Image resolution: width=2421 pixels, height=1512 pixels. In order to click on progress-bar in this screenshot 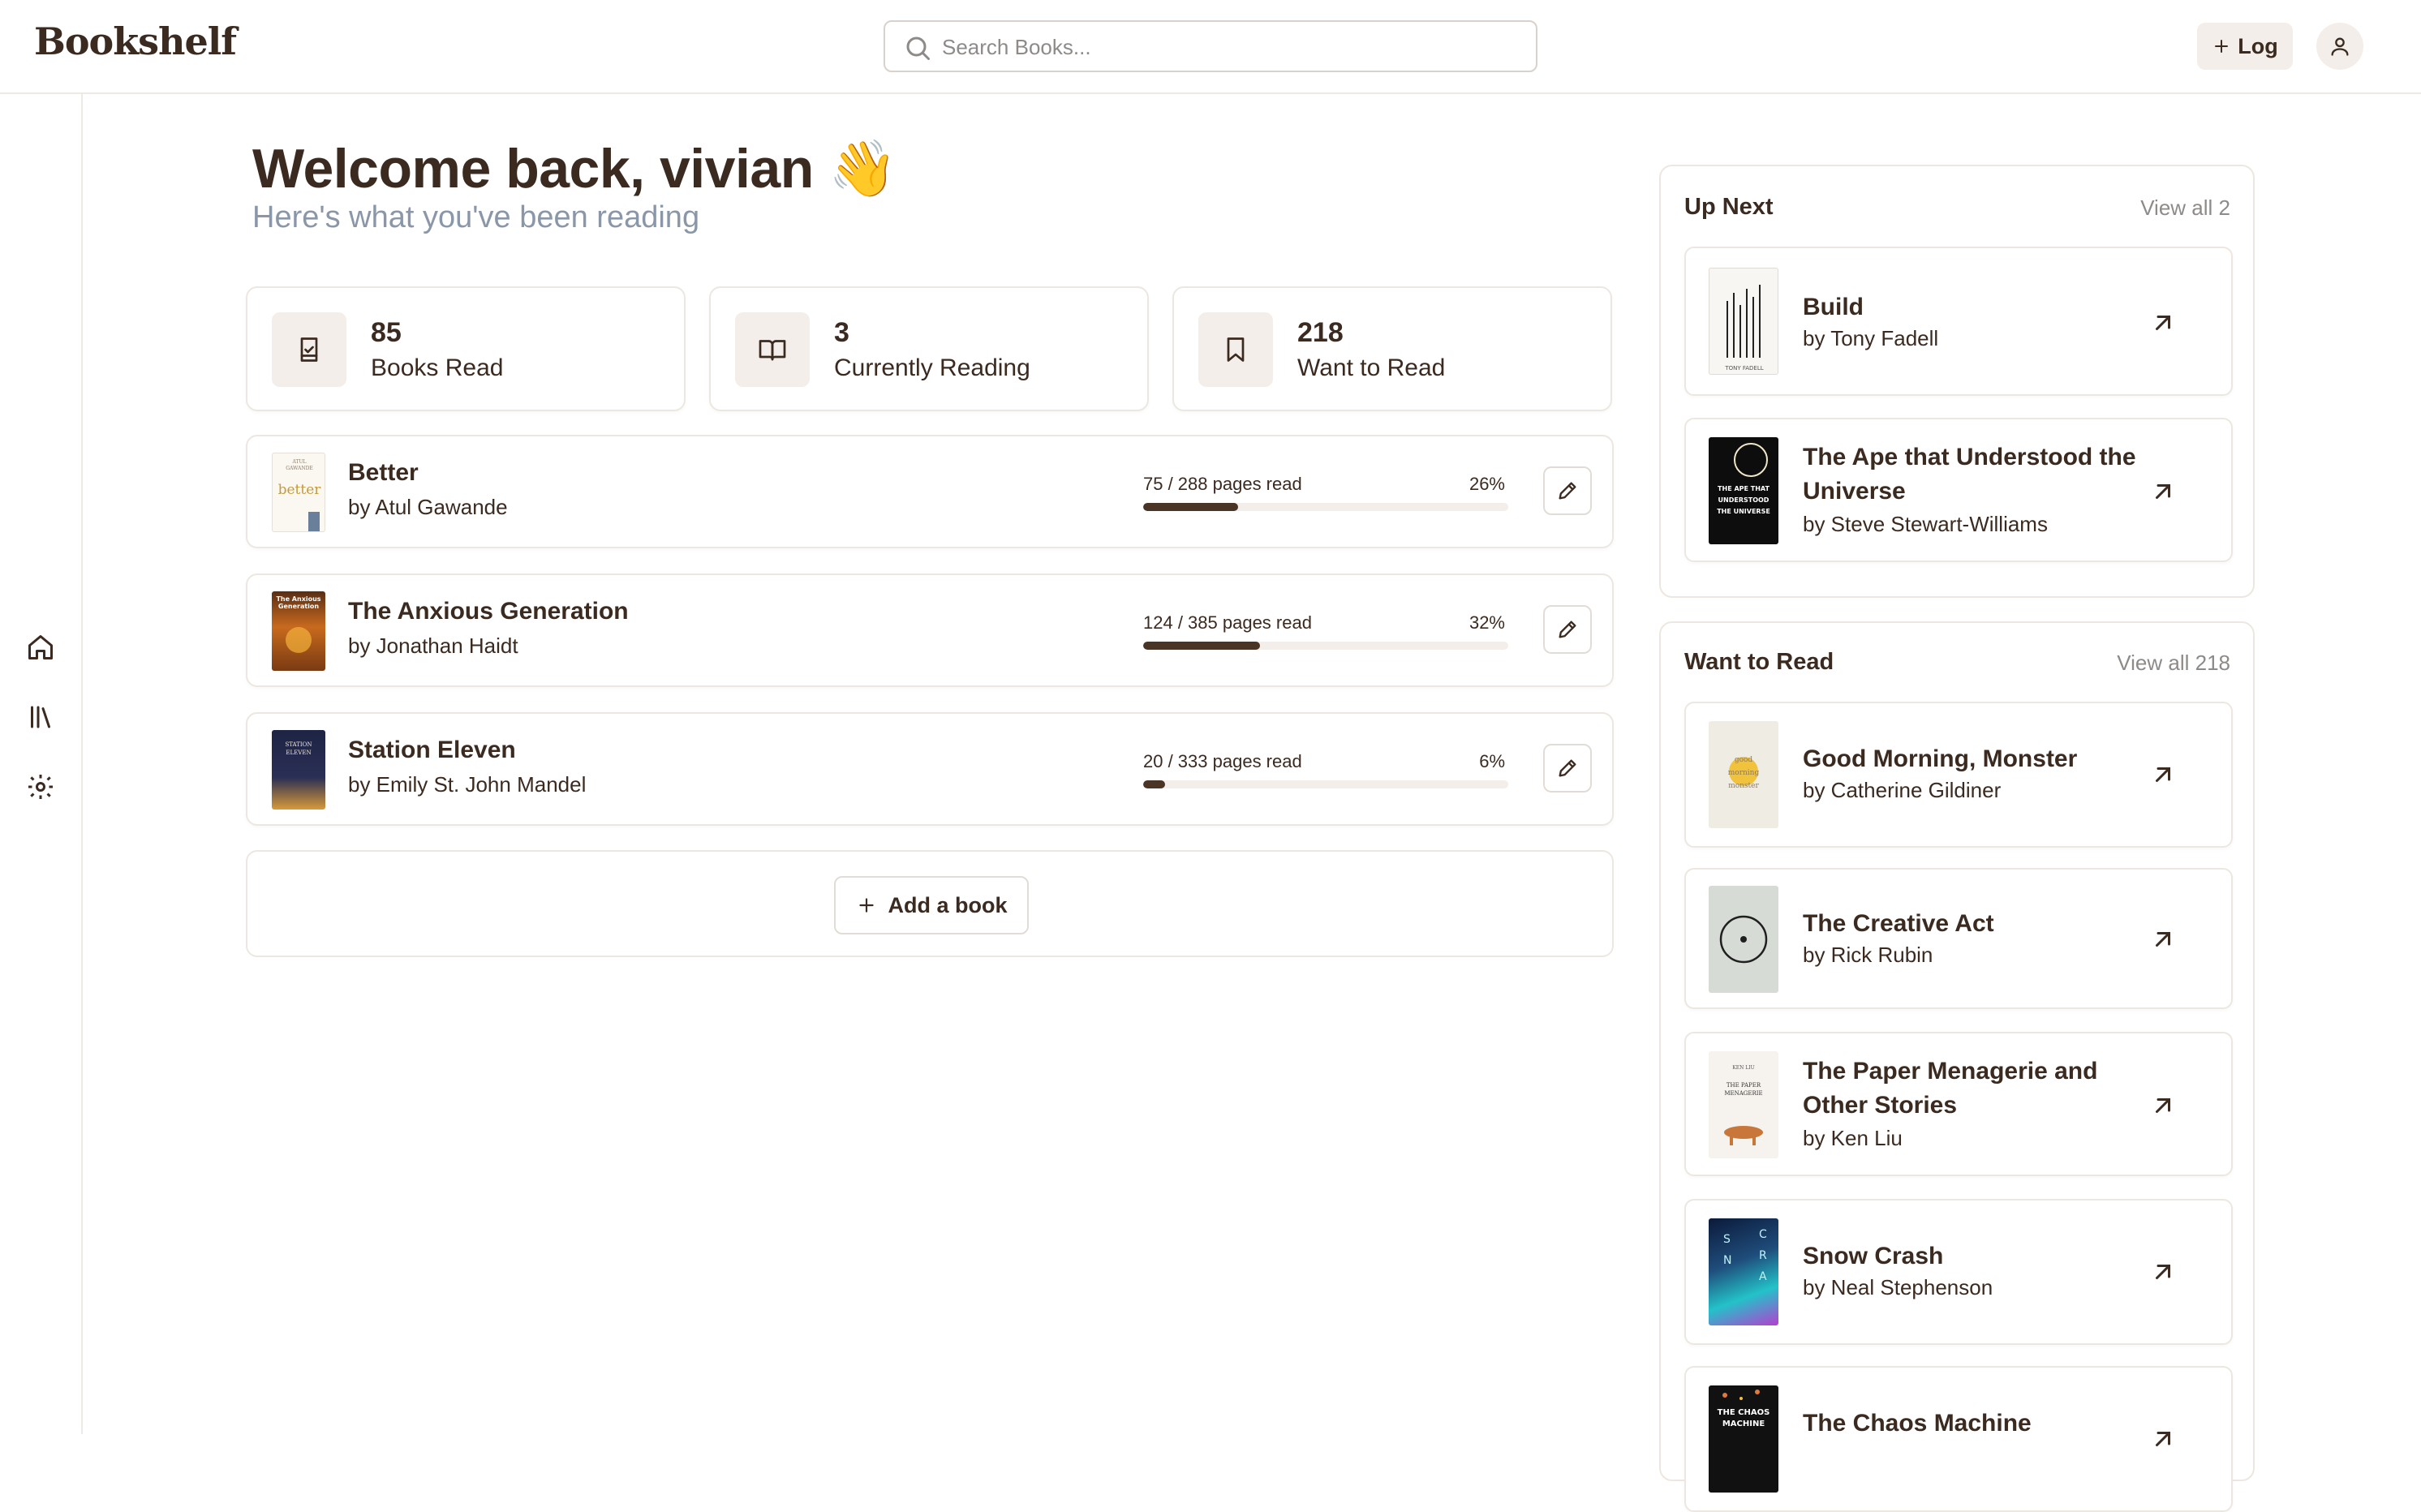, I will do `click(1325, 646)`.